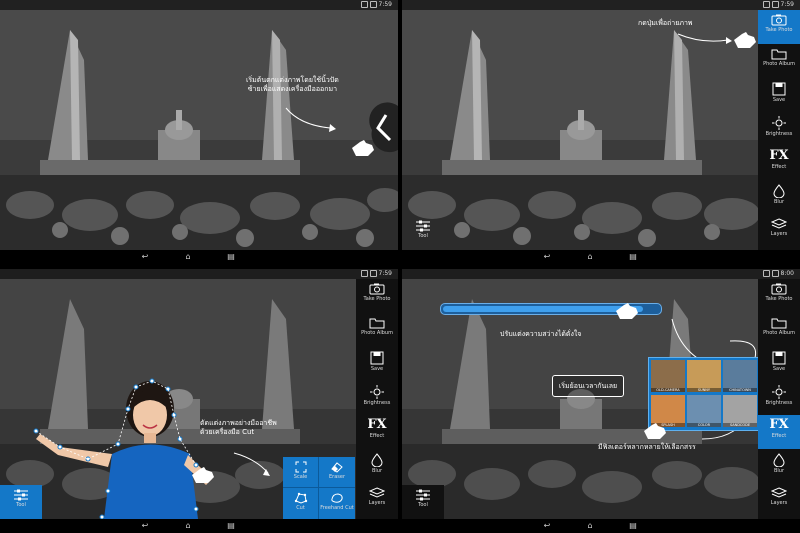 The width and height of the screenshot is (800, 533). I want to click on freehand-cut-icon, so click(337, 498).